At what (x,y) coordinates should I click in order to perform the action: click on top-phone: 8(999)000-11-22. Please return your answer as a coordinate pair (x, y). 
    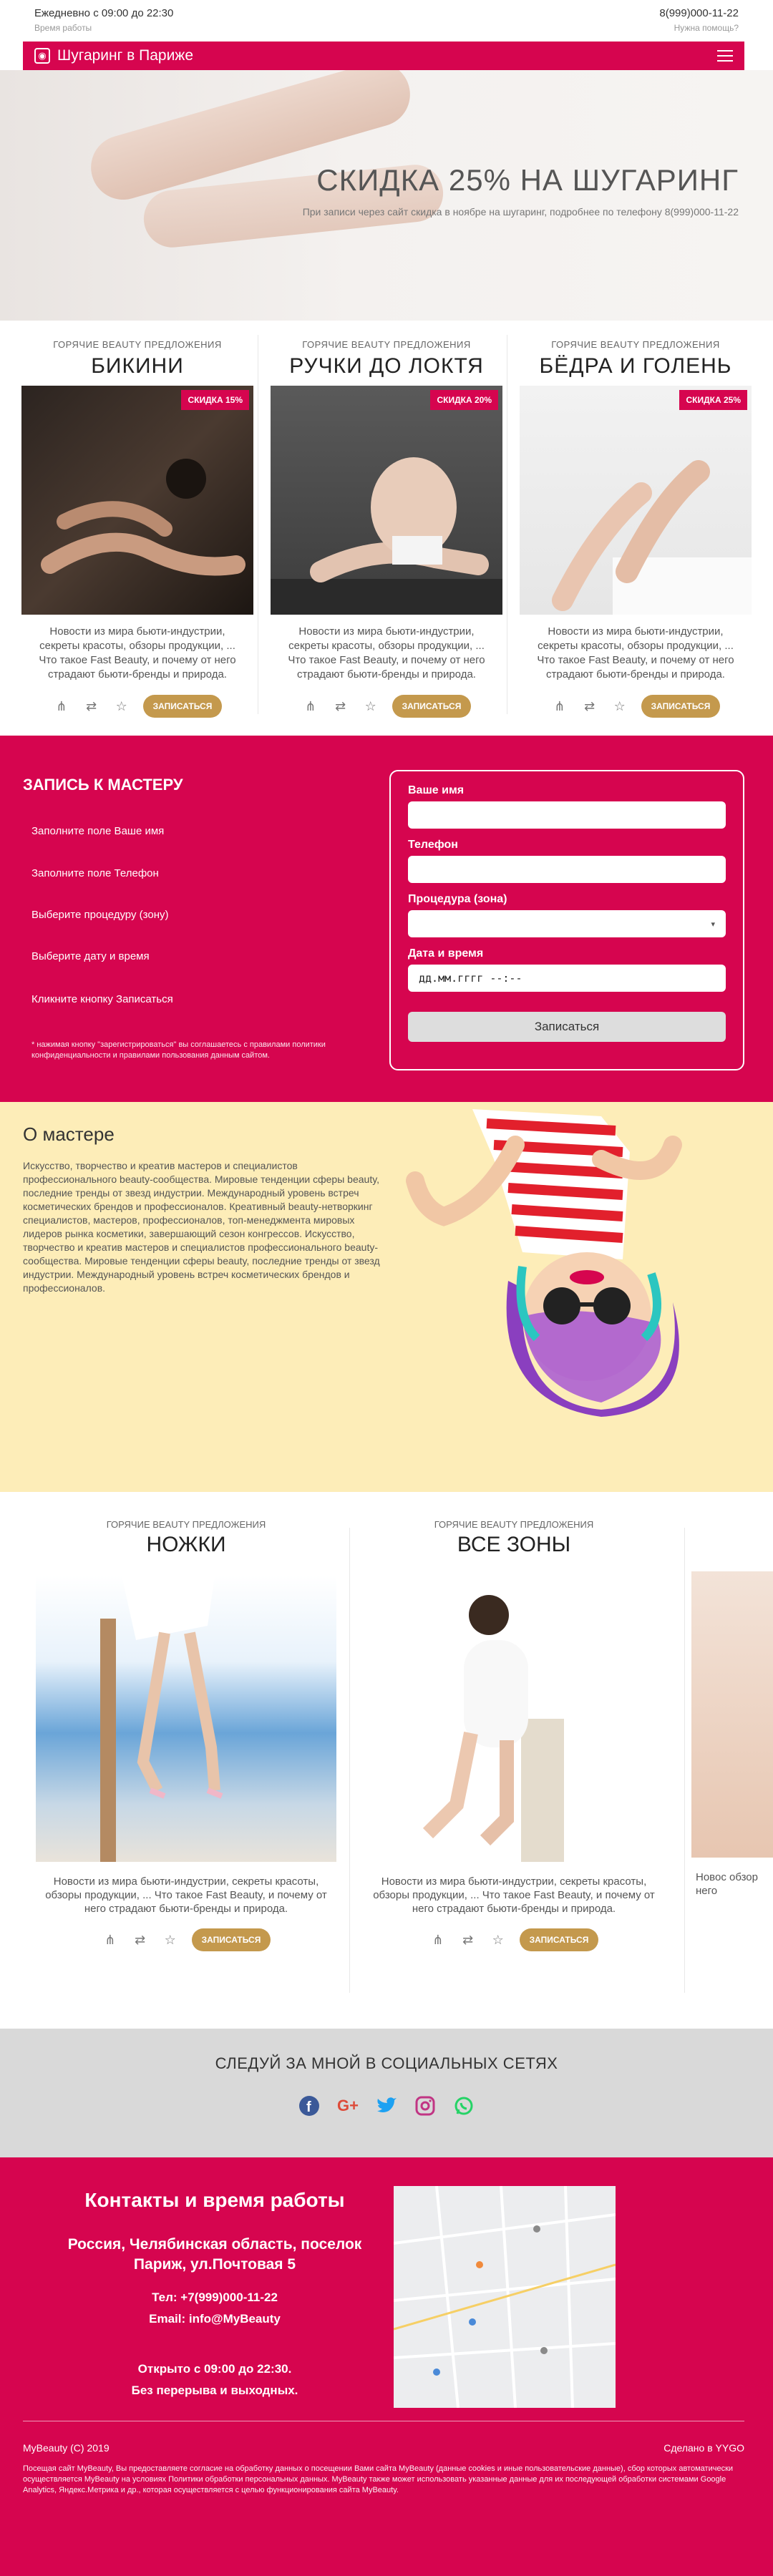
    Looking at the image, I should click on (699, 13).